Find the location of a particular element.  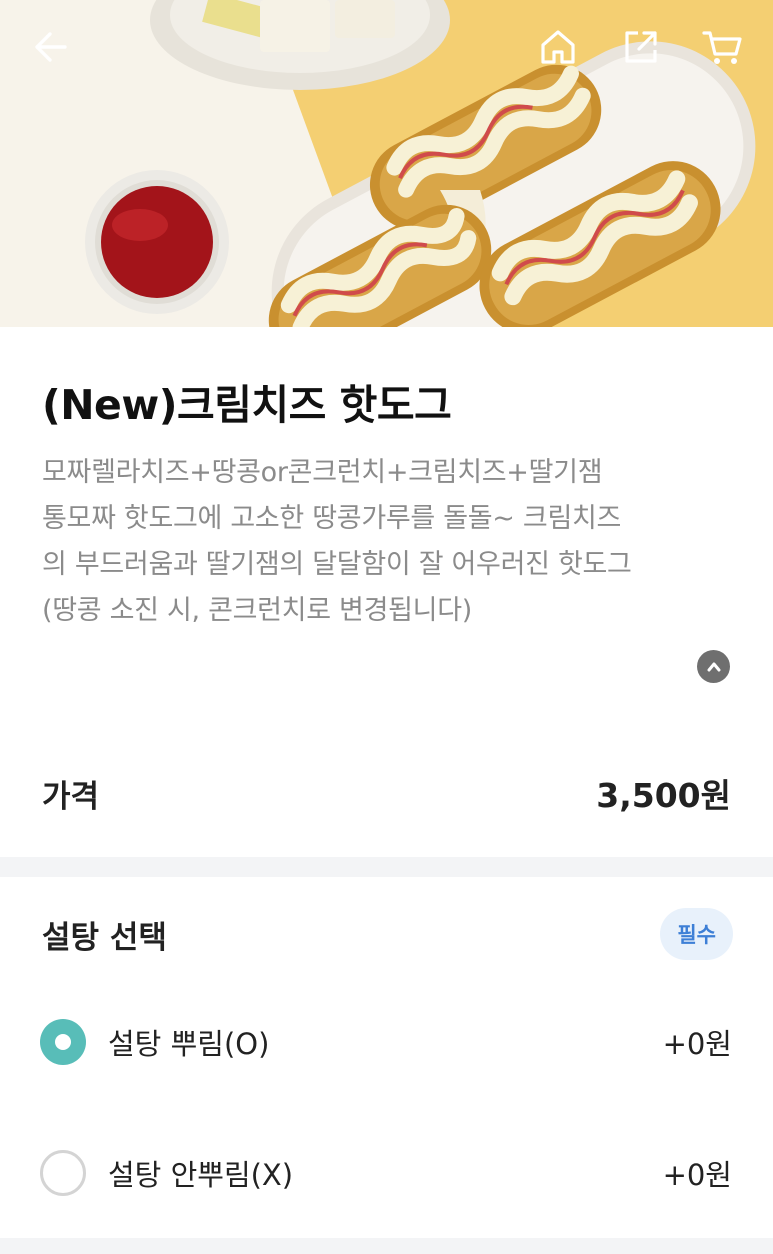

option-left: 설탕 안뿌림(X) is located at coordinates (166, 1173).